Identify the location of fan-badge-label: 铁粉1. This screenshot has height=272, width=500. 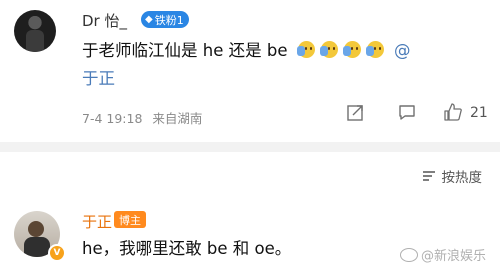
(169, 20).